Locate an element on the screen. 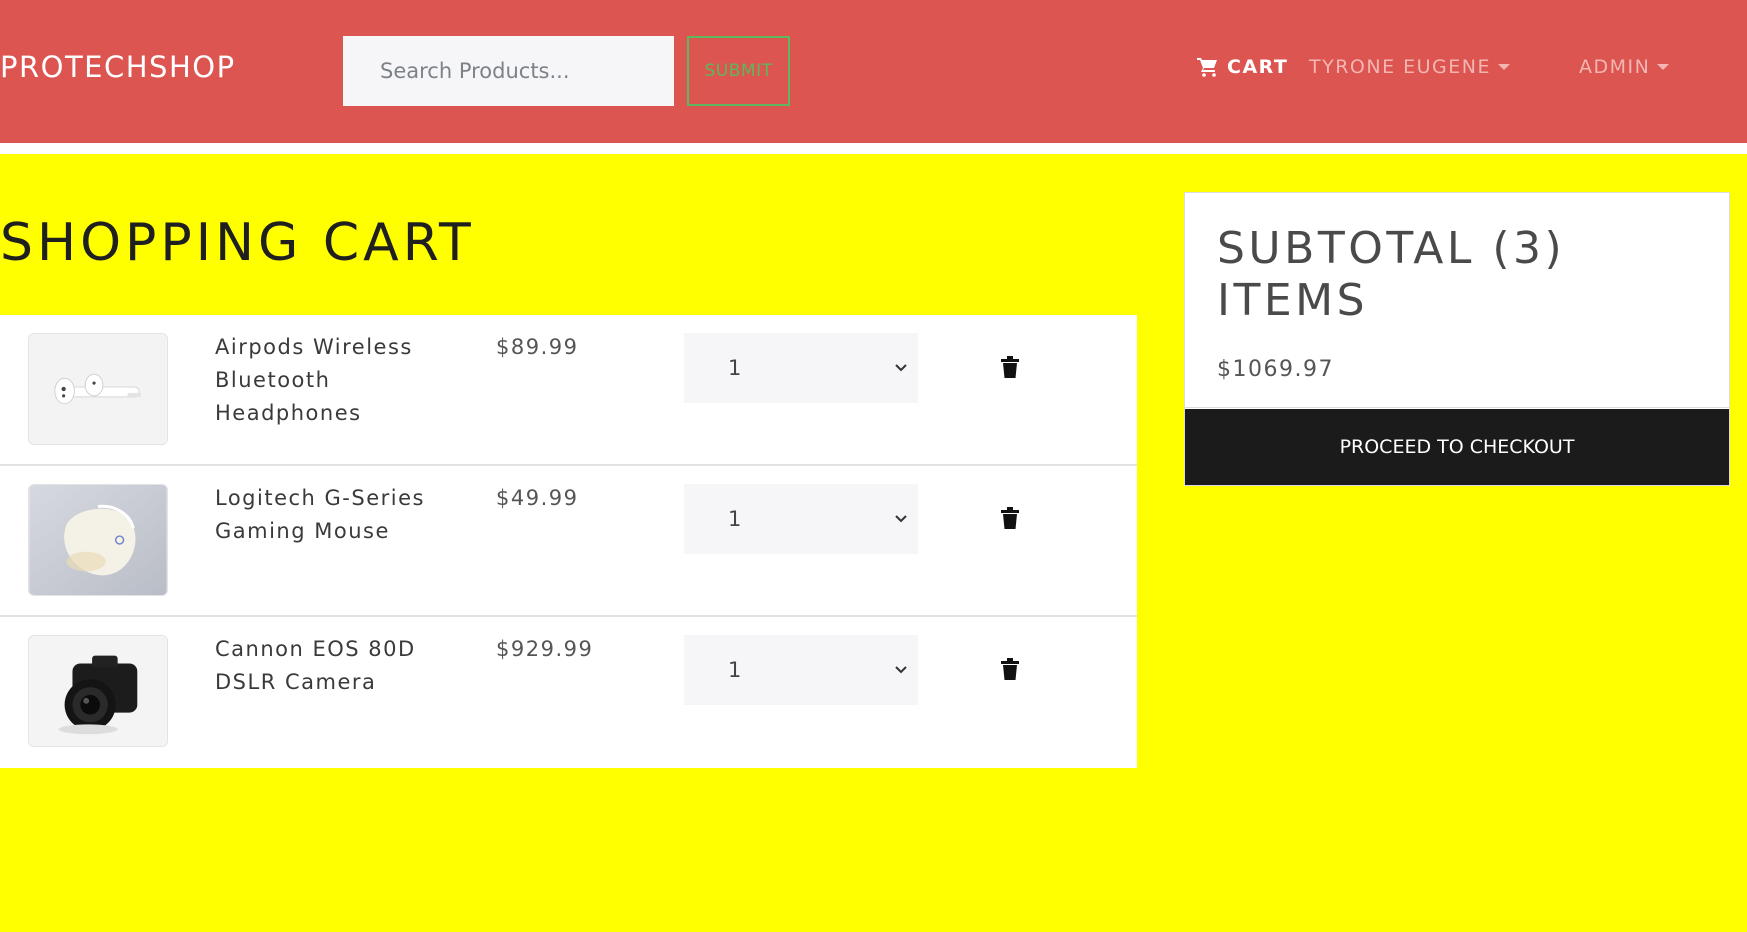  proceed-to-checkout-button: PROCEED TO CHECKOUT is located at coordinates (1457, 447).